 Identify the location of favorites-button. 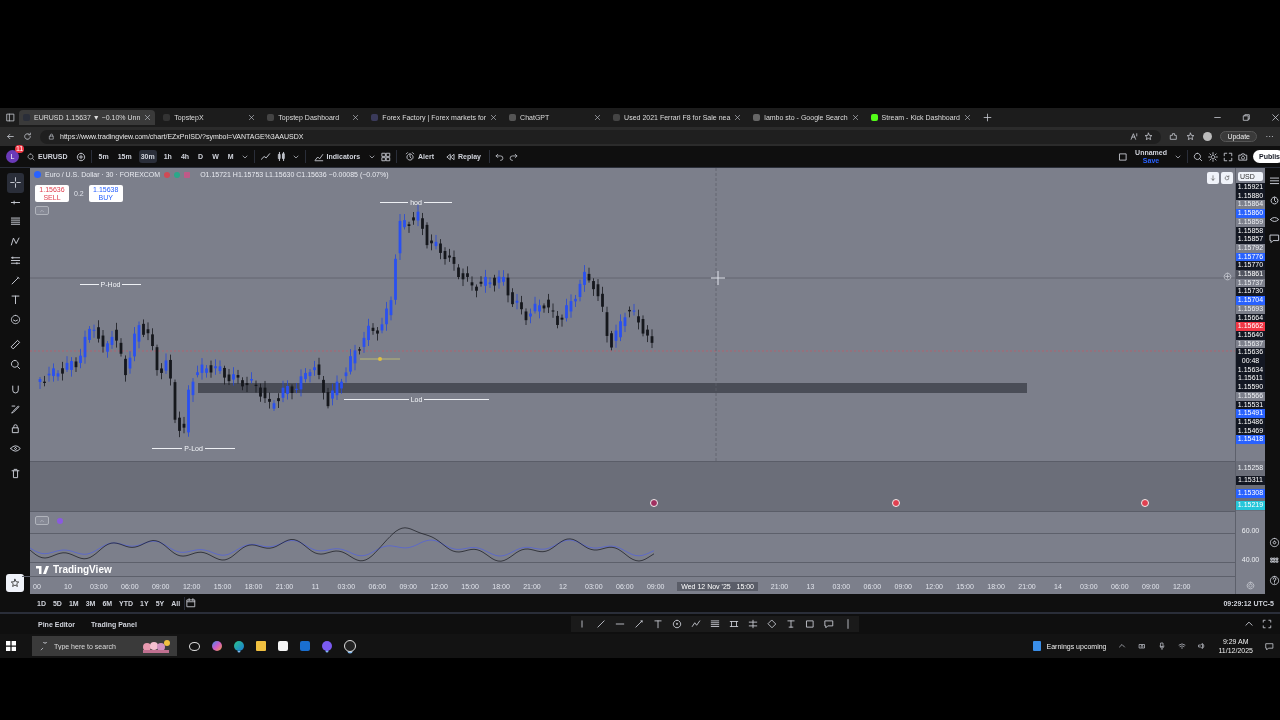
(15, 583).